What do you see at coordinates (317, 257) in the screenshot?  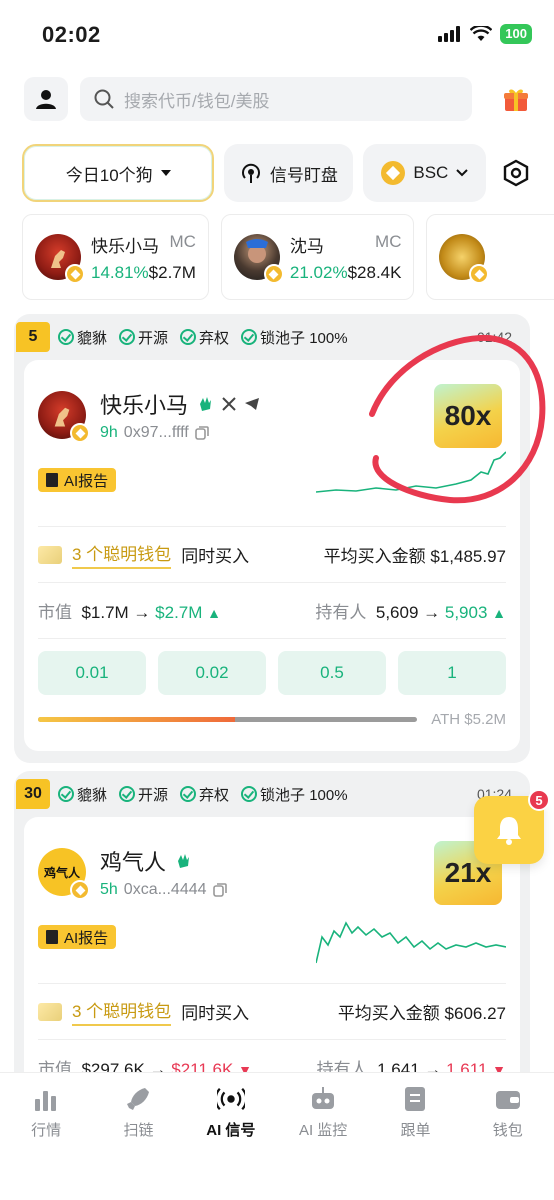 I see `ticker-card: 沈马 MC 21.02% $28.4K` at bounding box center [317, 257].